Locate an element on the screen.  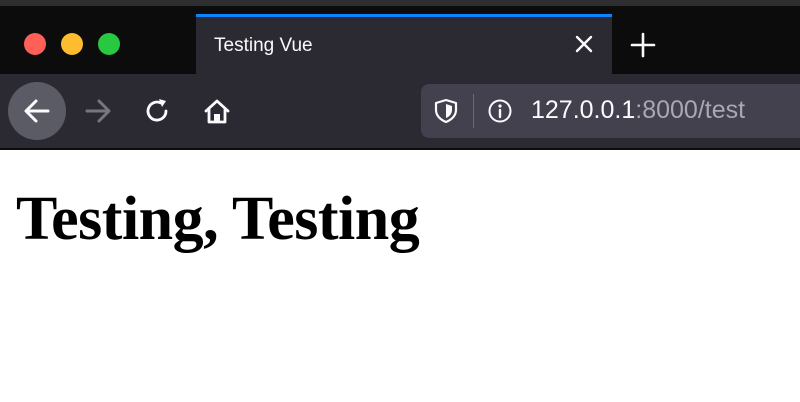
home-icon is located at coordinates (217, 111).